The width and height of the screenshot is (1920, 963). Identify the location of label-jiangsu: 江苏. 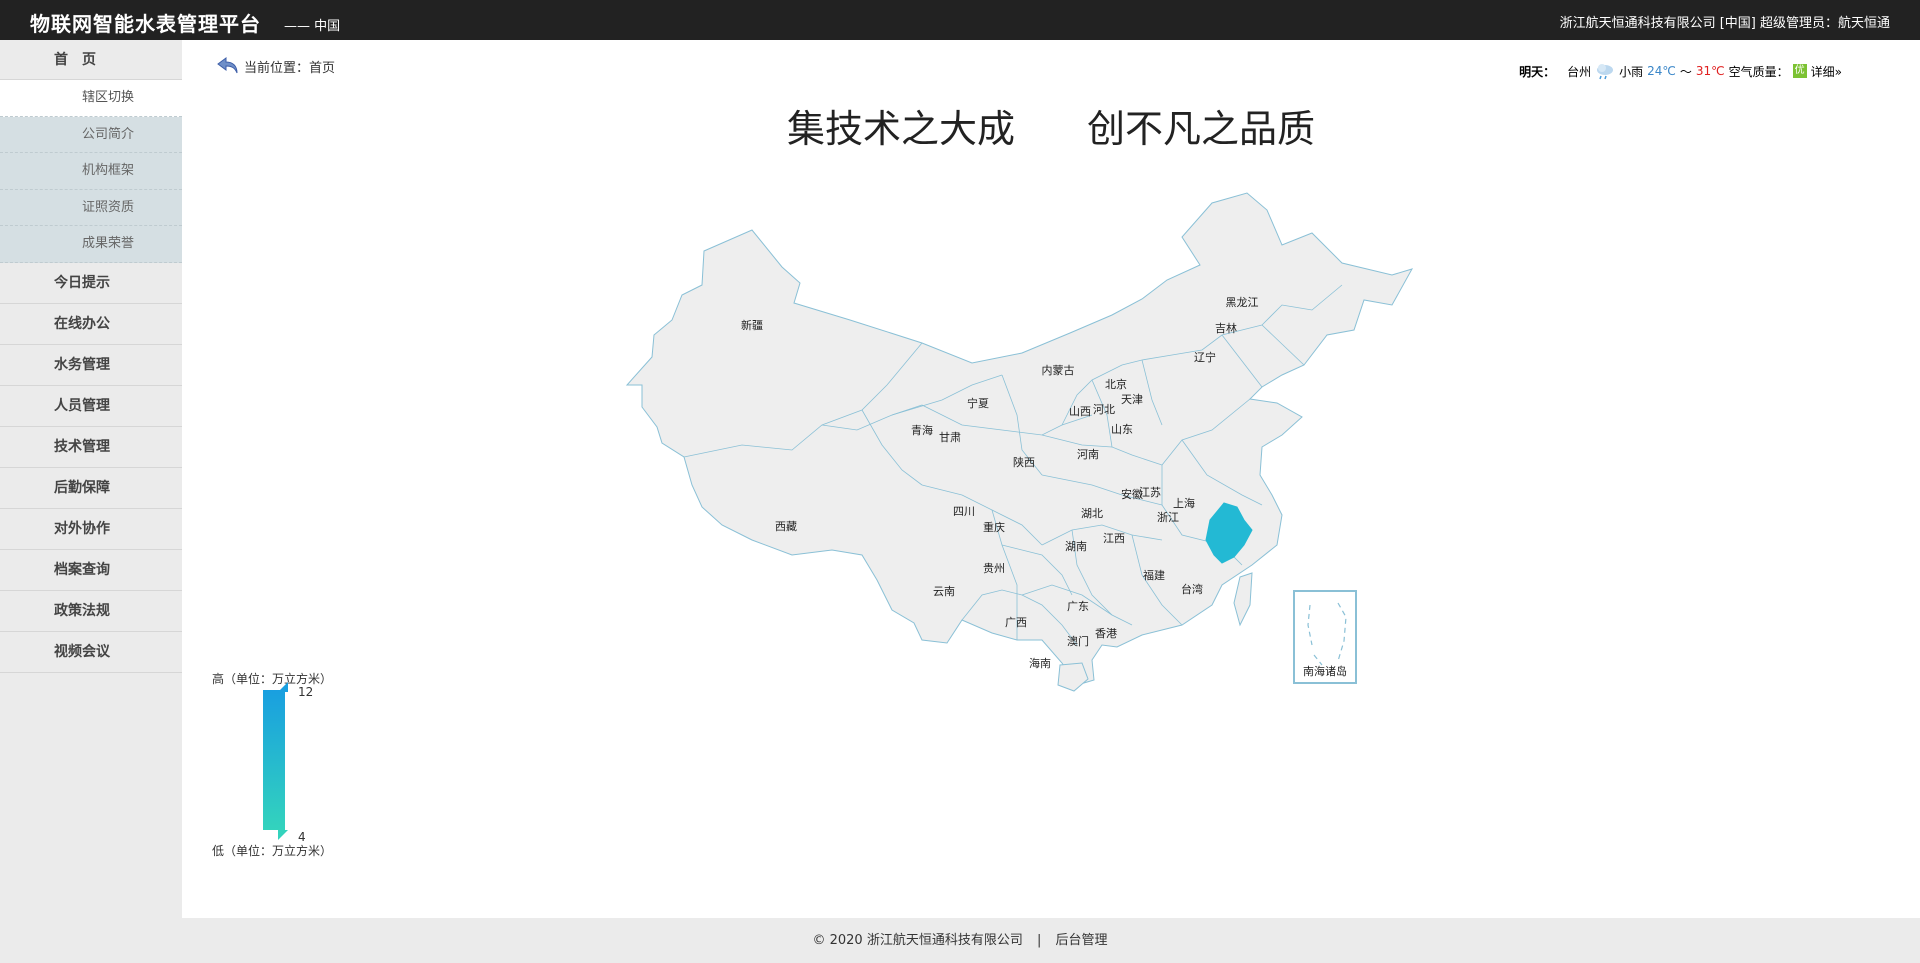
(1150, 492).